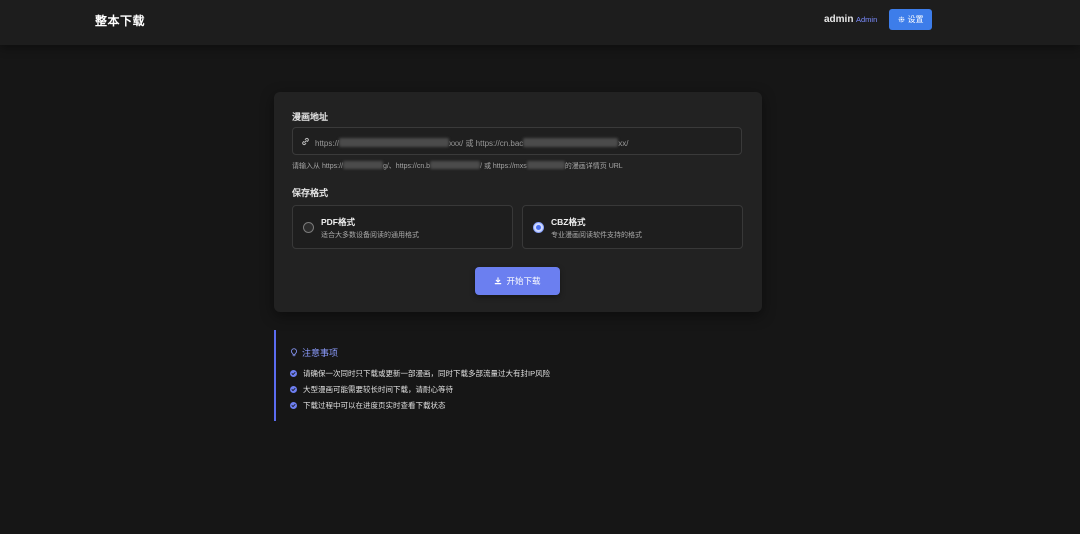 This screenshot has height=534, width=1080. What do you see at coordinates (427, 373) in the screenshot?
I see `notice-item-text: 请确保一次同时只下载或更新一部漫画，同时下载多部流量过大有封IP风险` at bounding box center [427, 373].